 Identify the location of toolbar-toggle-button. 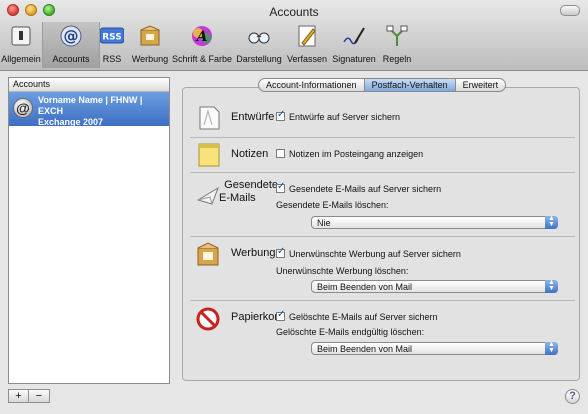
(570, 10).